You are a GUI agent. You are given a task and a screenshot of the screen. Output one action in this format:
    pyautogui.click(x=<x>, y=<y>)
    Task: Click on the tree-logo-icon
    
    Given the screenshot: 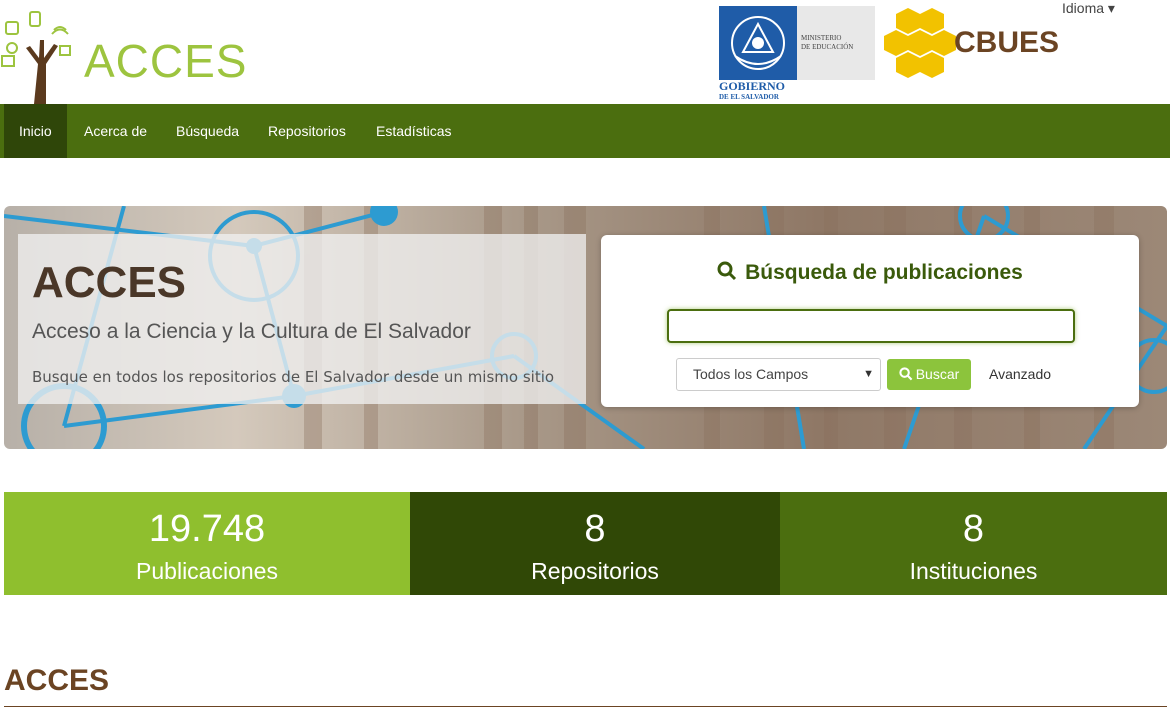 What is the action you would take?
    pyautogui.click(x=36, y=57)
    